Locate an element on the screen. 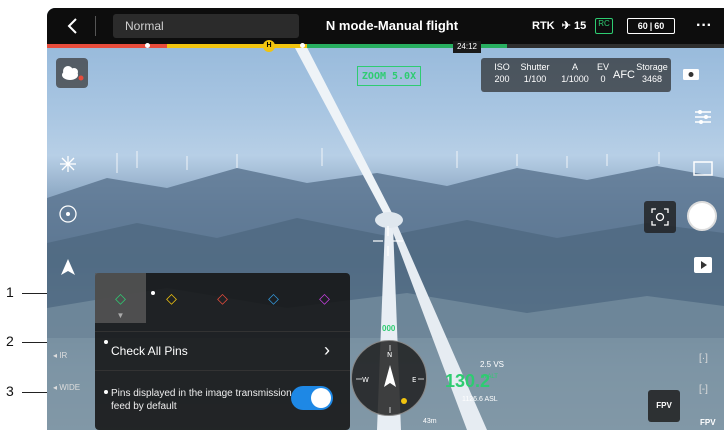 The height and width of the screenshot is (430, 724). selected-caret-icon: ▼ is located at coordinates (120, 315).